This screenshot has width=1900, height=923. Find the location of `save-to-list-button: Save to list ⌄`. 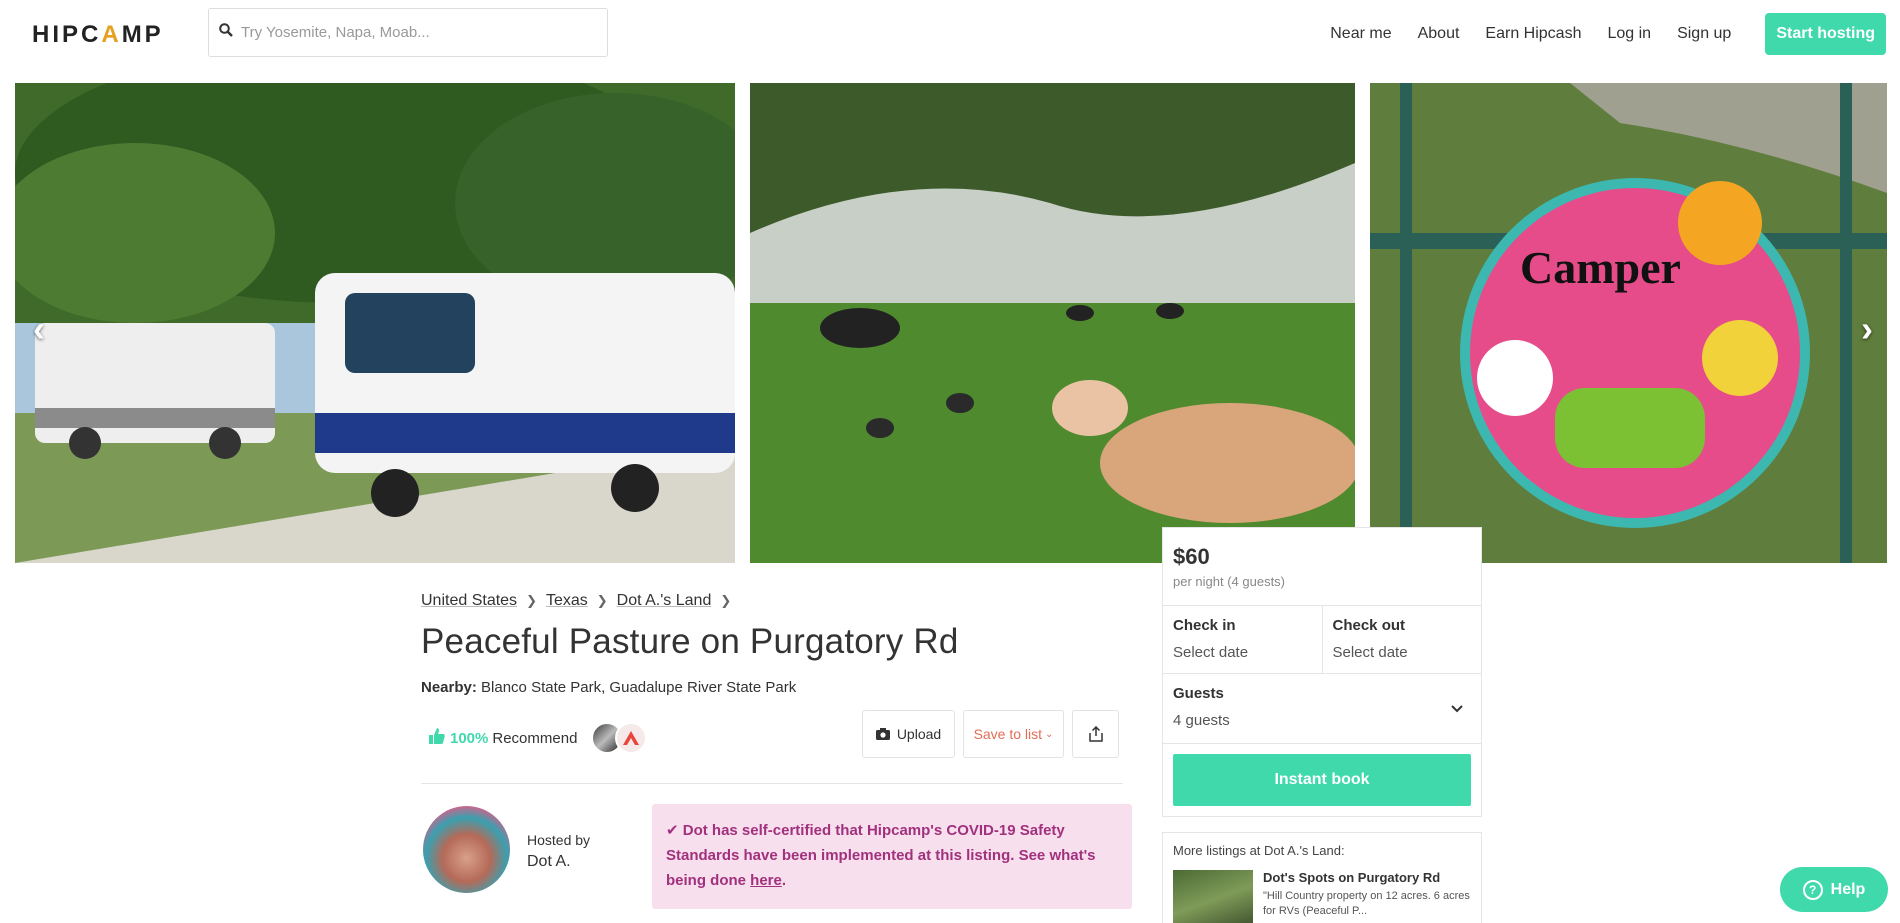

save-to-list-button: Save to list ⌄ is located at coordinates (1013, 734).